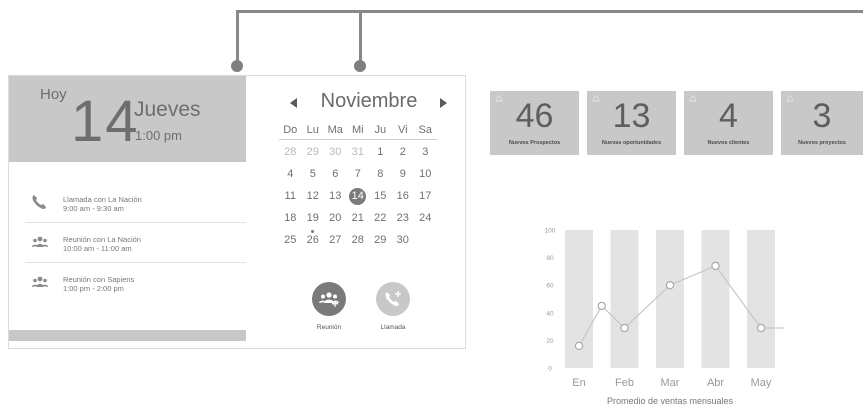 The height and width of the screenshot is (414, 863). What do you see at coordinates (358, 218) in the screenshot?
I see `calendar-day: 21` at bounding box center [358, 218].